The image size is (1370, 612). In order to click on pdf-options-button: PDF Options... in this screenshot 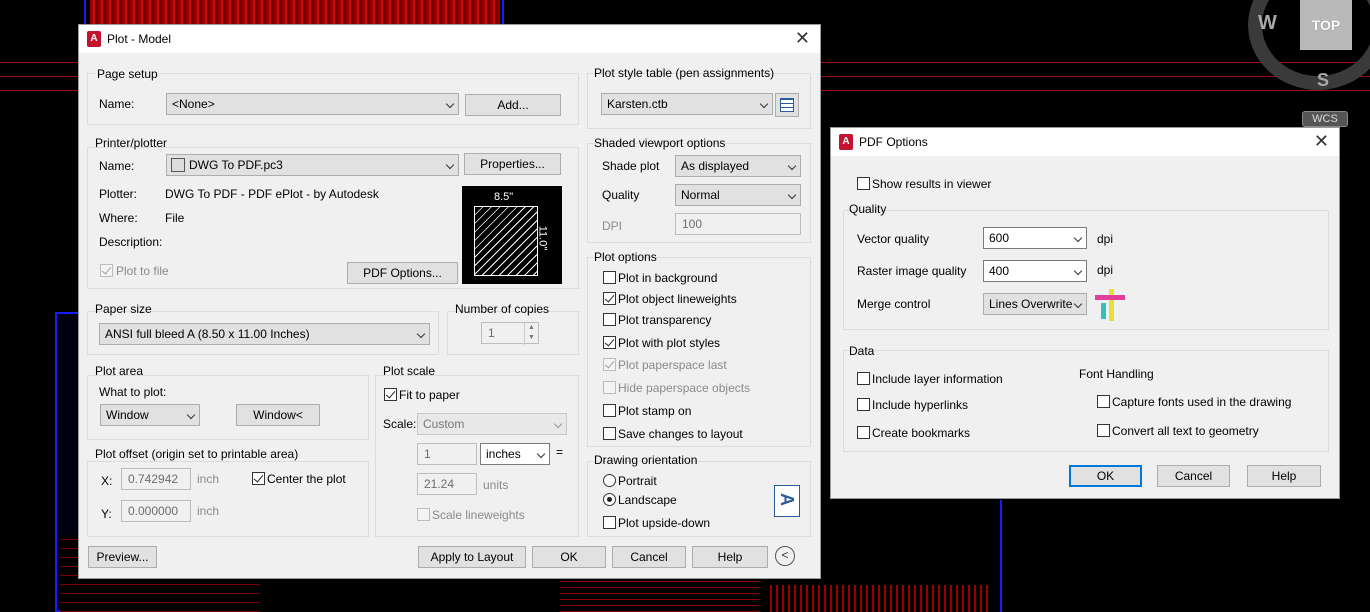, I will do `click(402, 273)`.